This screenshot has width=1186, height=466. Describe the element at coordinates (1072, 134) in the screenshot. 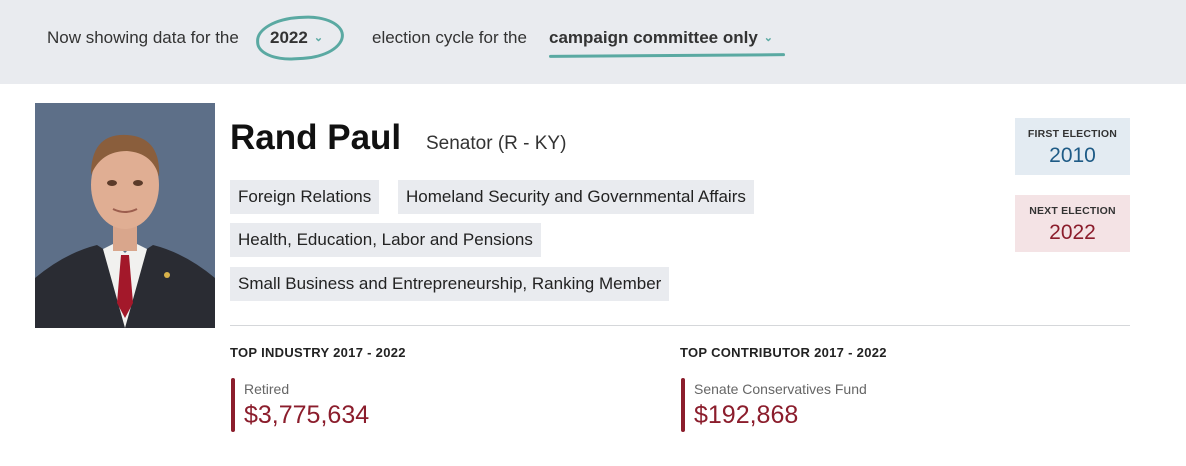

I see `first-election-label: FIRST ELECTION` at that location.